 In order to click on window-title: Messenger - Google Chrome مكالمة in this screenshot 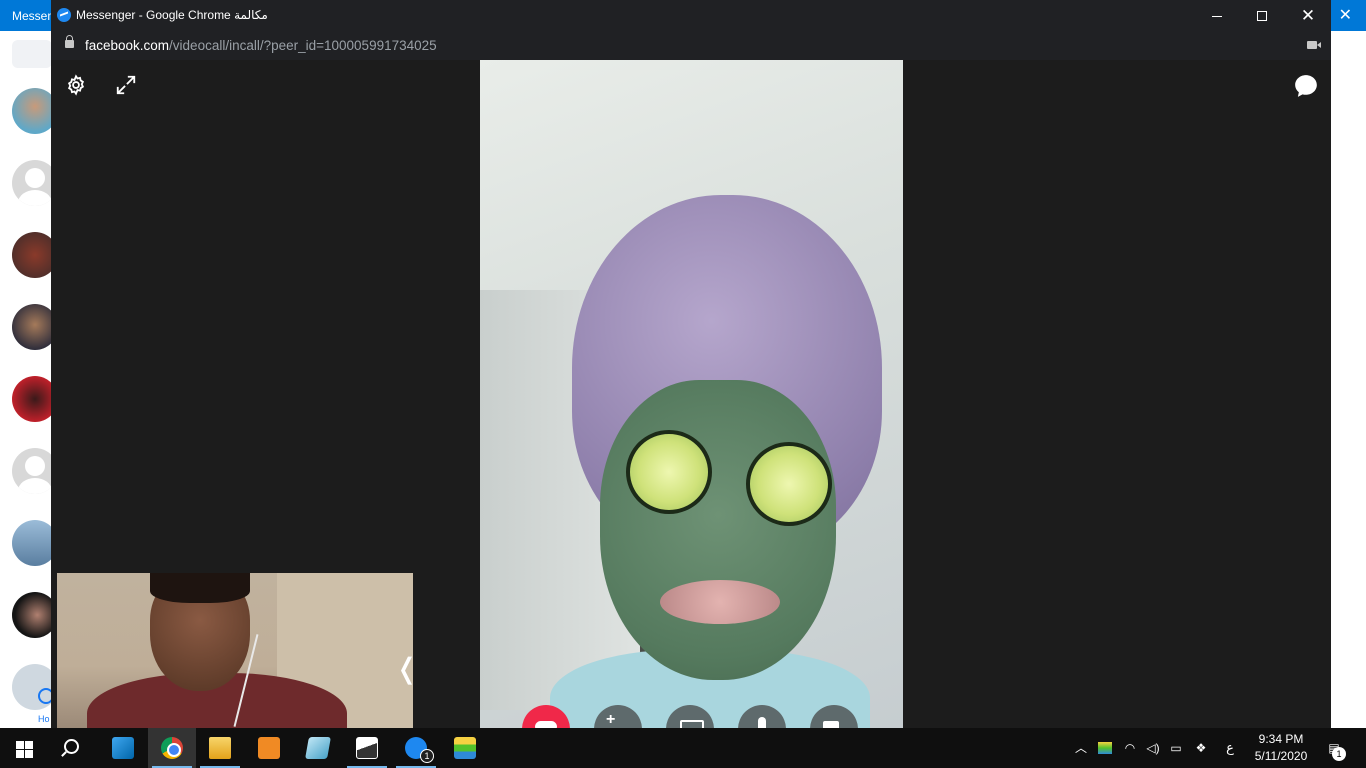, I will do `click(172, 15)`.